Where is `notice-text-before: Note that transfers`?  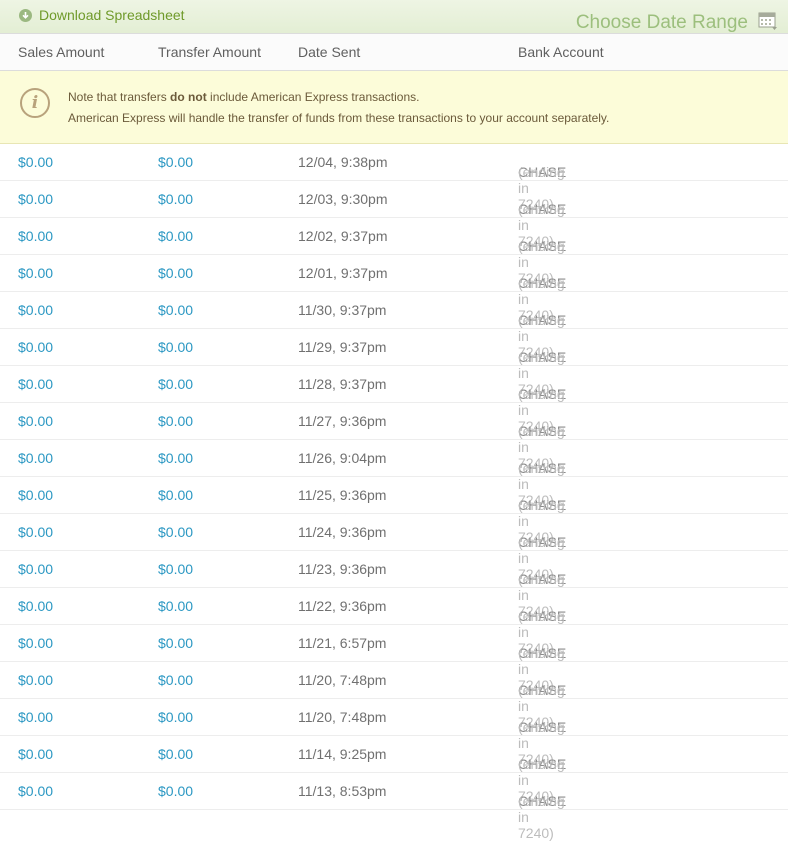 notice-text-before: Note that transfers is located at coordinates (119, 97).